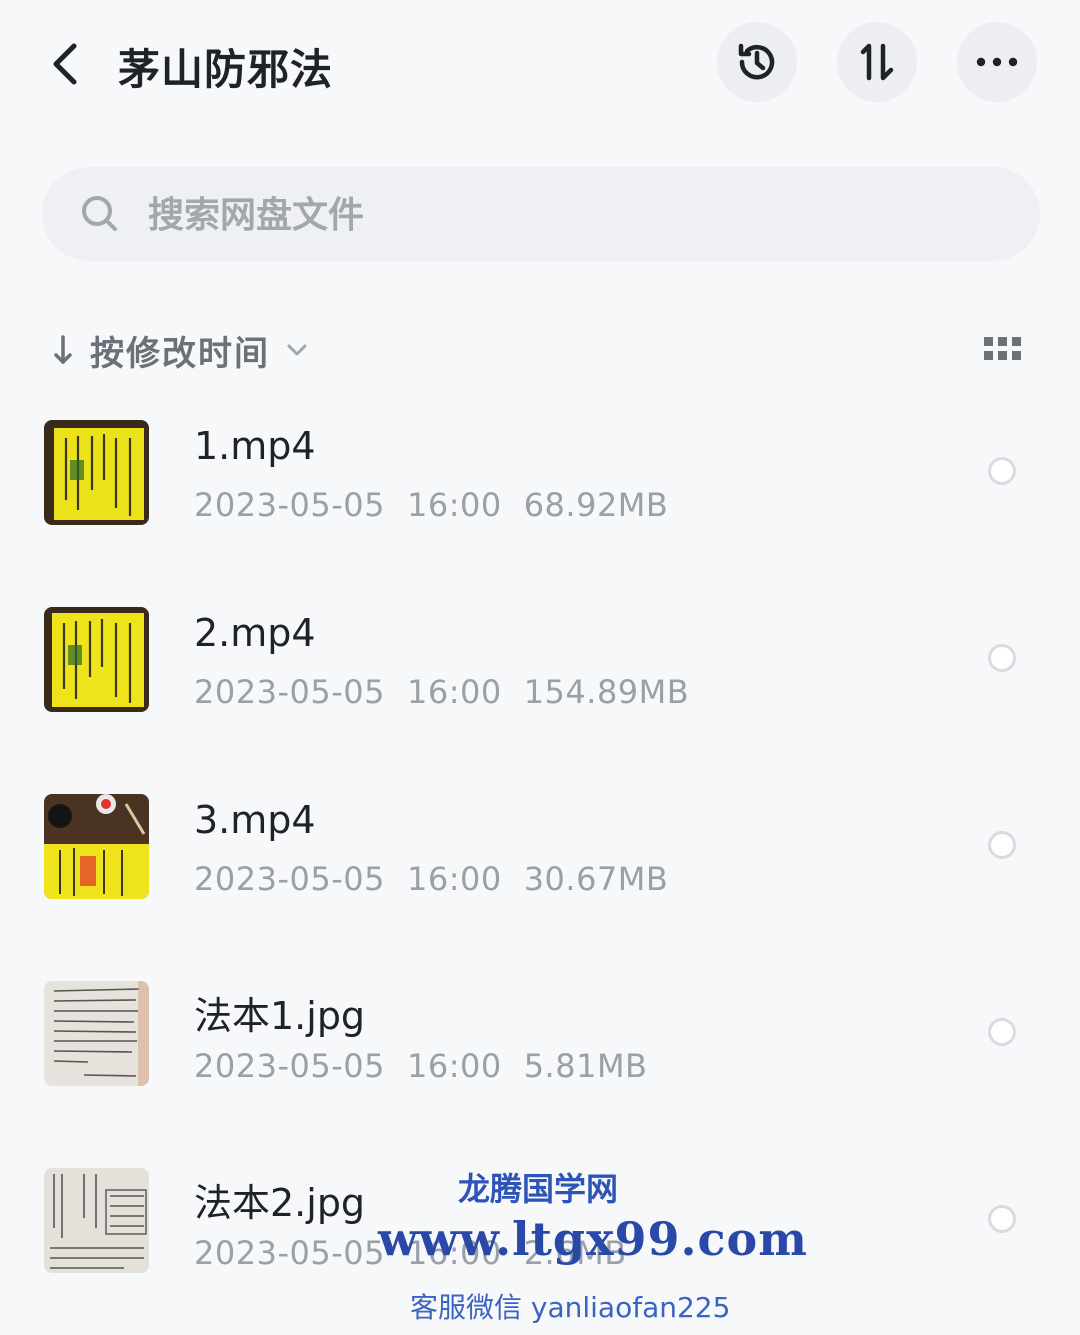  Describe the element at coordinates (280, 1016) in the screenshot. I see `file-name: 法本1.jpg` at that location.